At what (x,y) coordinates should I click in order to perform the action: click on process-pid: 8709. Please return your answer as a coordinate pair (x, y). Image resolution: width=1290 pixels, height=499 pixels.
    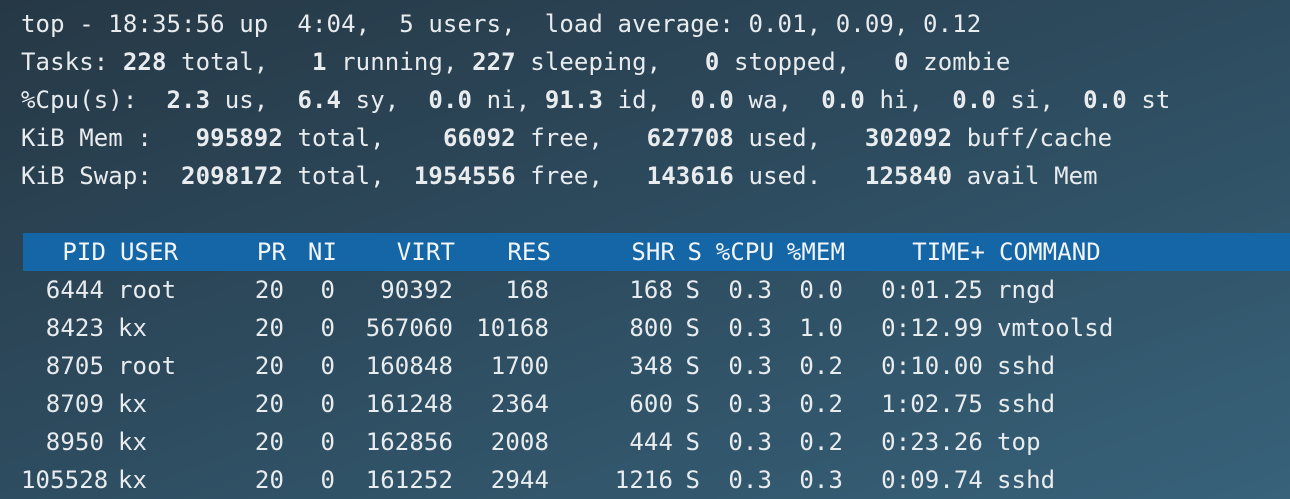
    Looking at the image, I should click on (74, 404).